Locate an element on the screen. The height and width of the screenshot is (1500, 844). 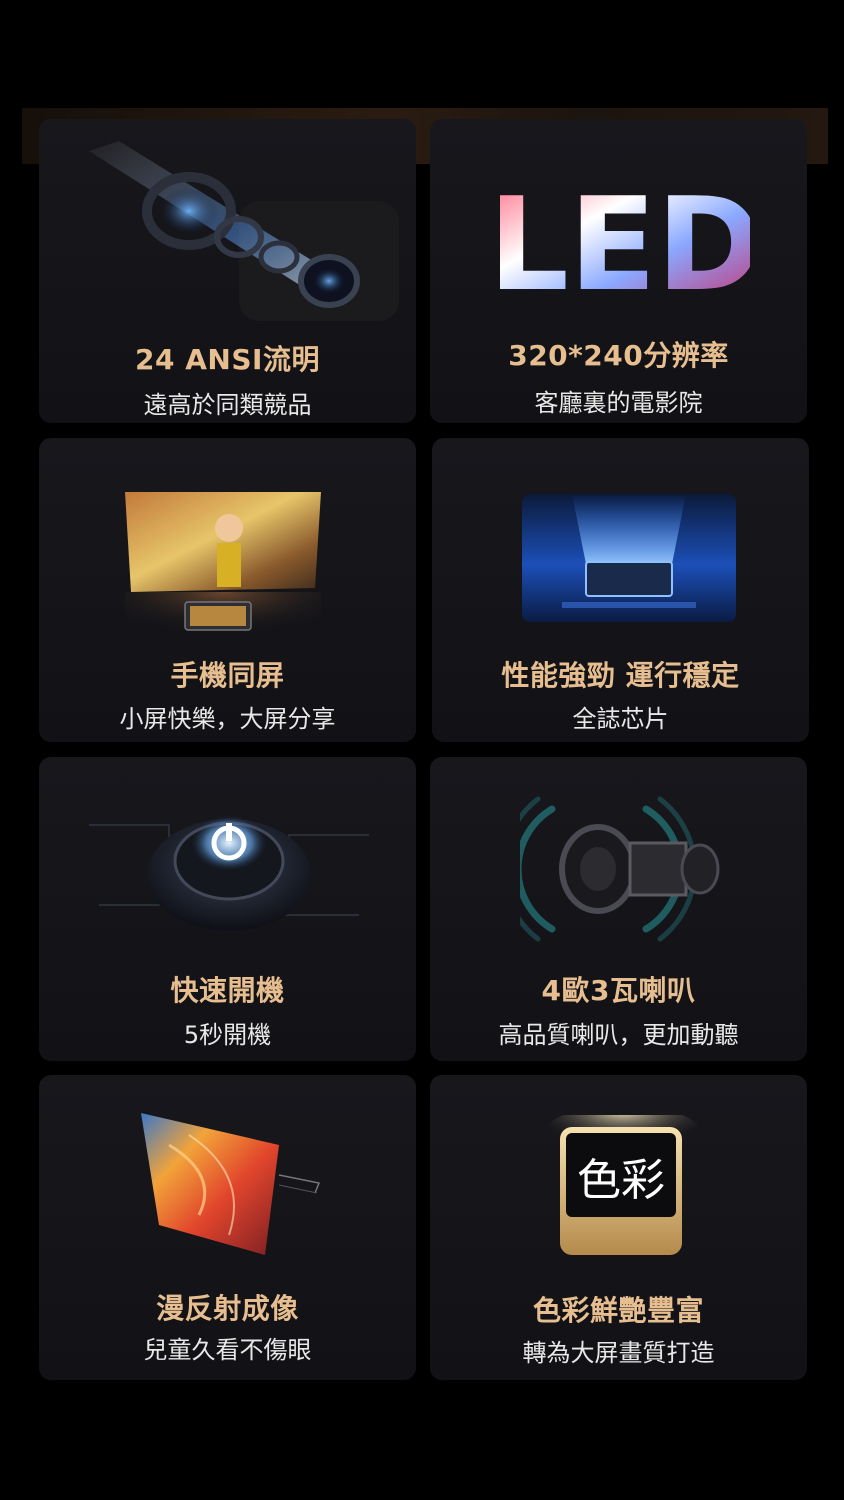
feature-subtitle: 兒童久看不傷眼 is located at coordinates (227, 1350).